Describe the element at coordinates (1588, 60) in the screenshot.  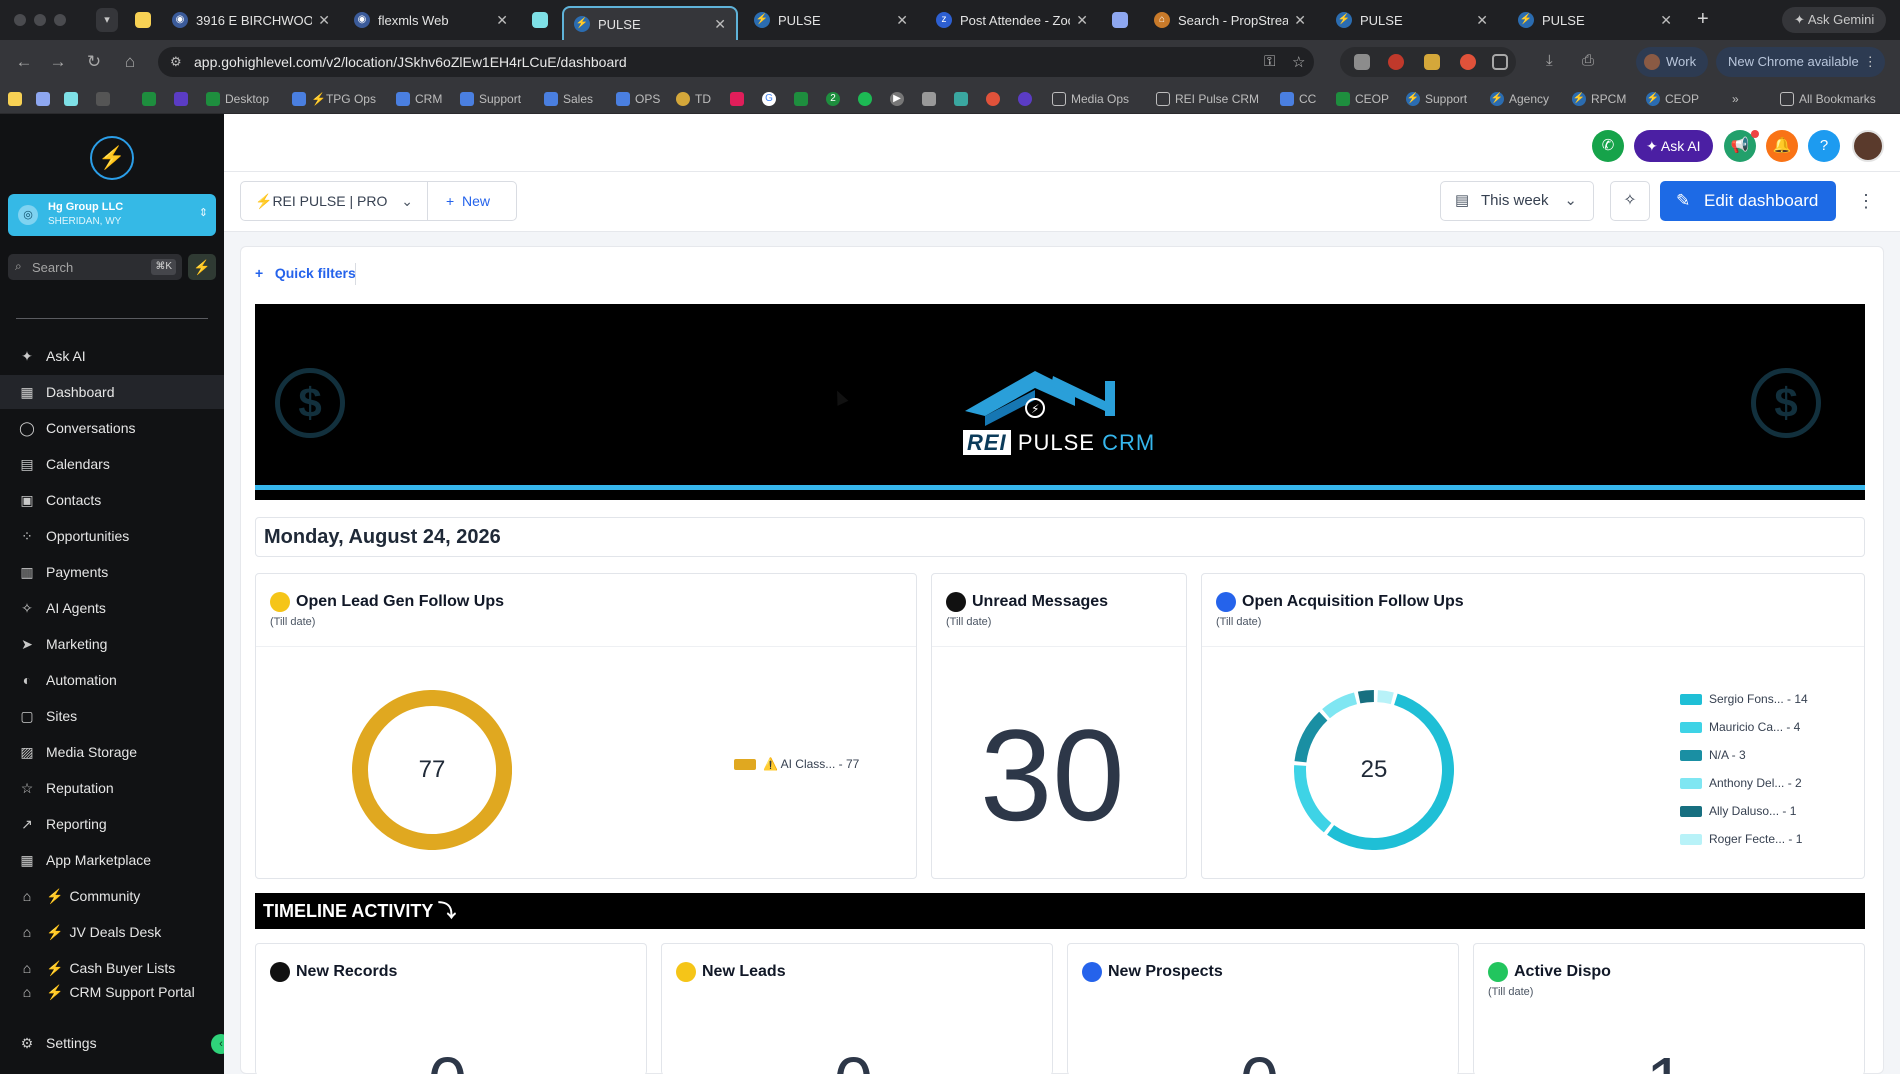
I see `printer-icon: ⎙` at that location.